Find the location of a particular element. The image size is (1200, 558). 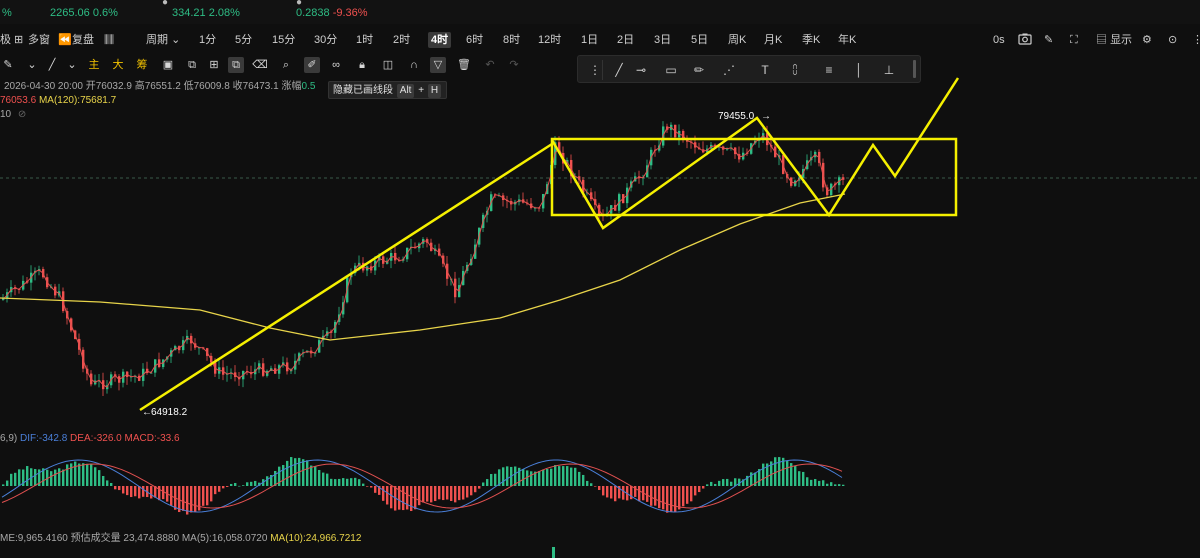

macd-histogram is located at coordinates (423, 486).